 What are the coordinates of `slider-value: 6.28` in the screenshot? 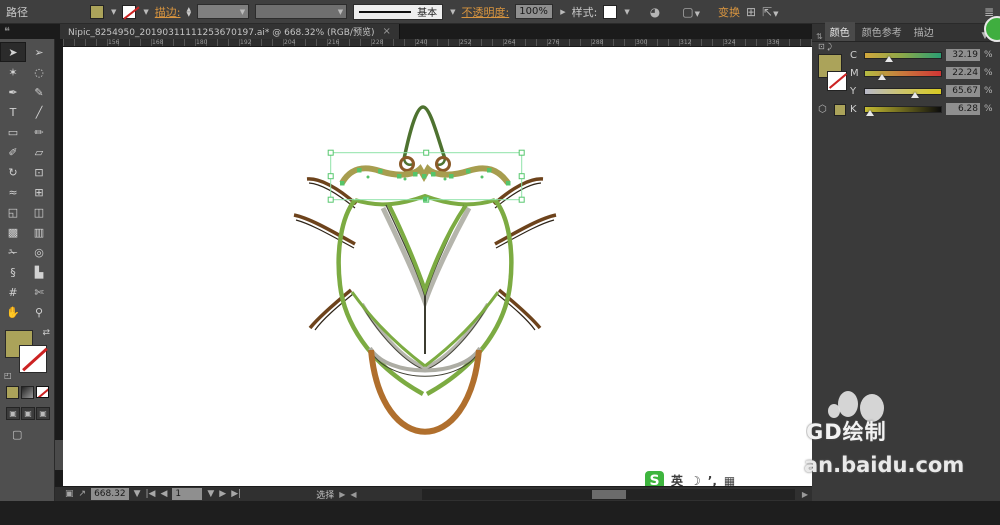 It's located at (963, 109).